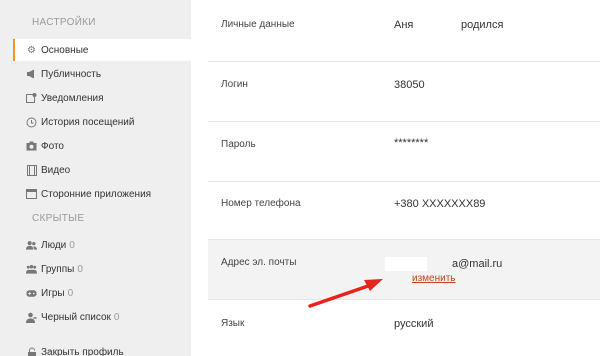 This screenshot has width=600, height=356. I want to click on sidebar-item-label: Люди, so click(54, 245).